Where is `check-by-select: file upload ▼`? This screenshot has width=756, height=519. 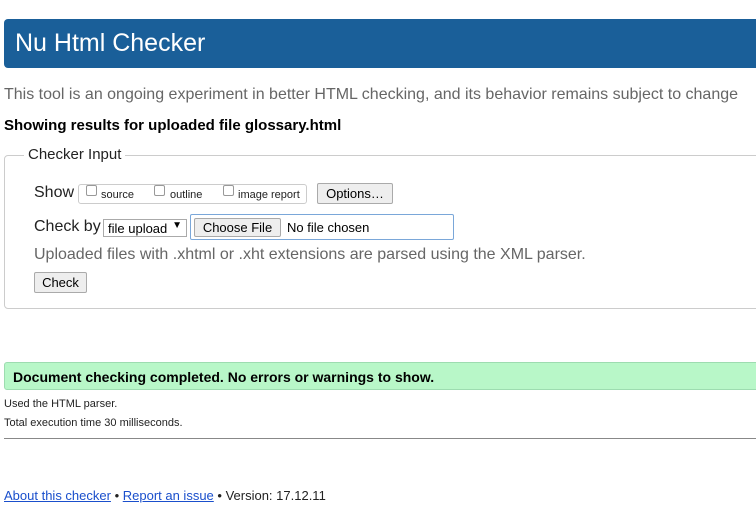
check-by-select: file upload ▼ is located at coordinates (145, 228).